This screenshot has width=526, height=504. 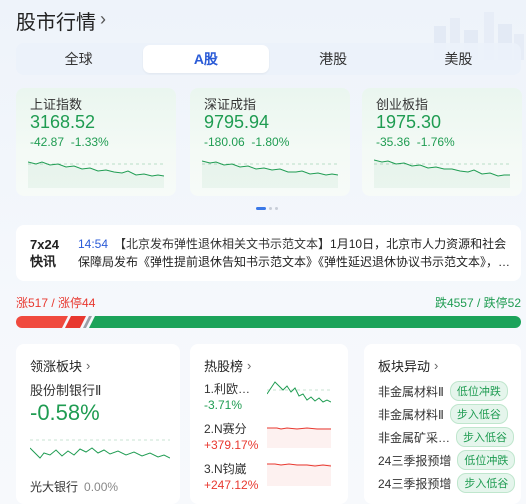 I want to click on index-card-chinext: 创业板指 1975.30 -35.36 -1.76%, so click(x=442, y=142).